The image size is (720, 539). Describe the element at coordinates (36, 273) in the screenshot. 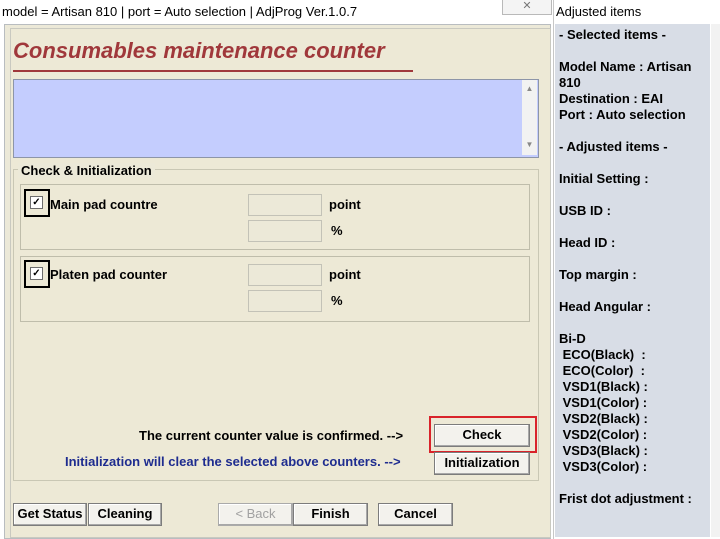

I see `platen-pad-checkbox: ✓` at that location.